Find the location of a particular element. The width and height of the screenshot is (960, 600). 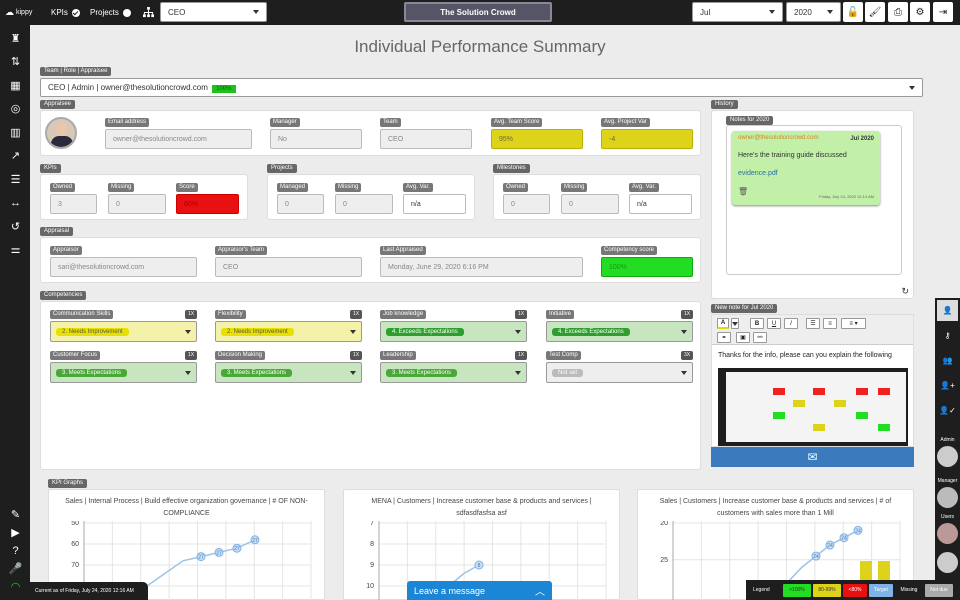

user-check-button: 👤✓ is located at coordinates (947, 410).